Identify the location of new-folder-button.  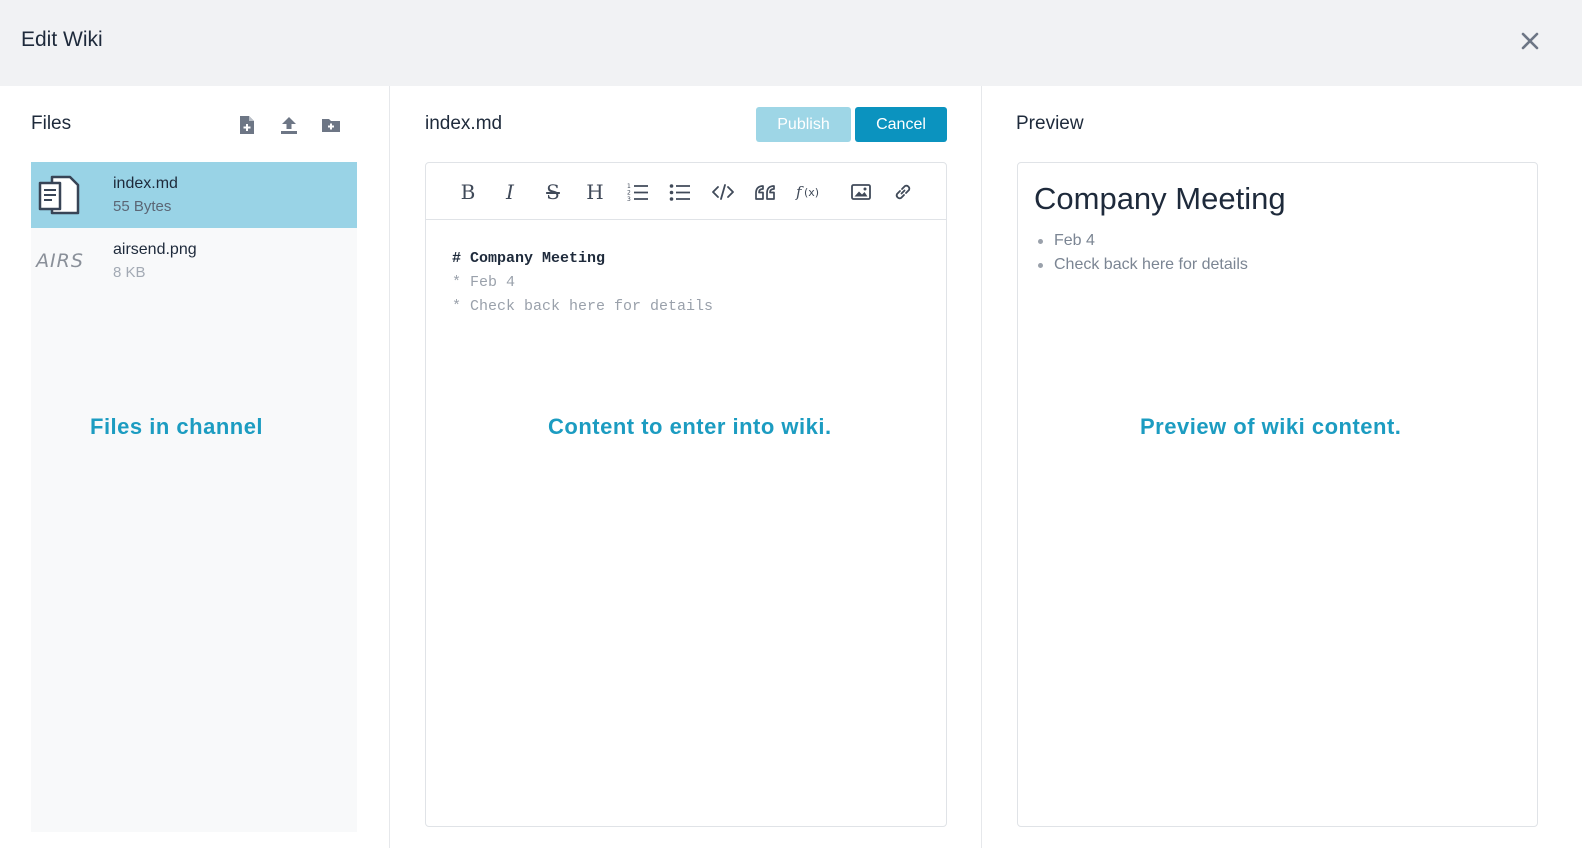
(331, 125).